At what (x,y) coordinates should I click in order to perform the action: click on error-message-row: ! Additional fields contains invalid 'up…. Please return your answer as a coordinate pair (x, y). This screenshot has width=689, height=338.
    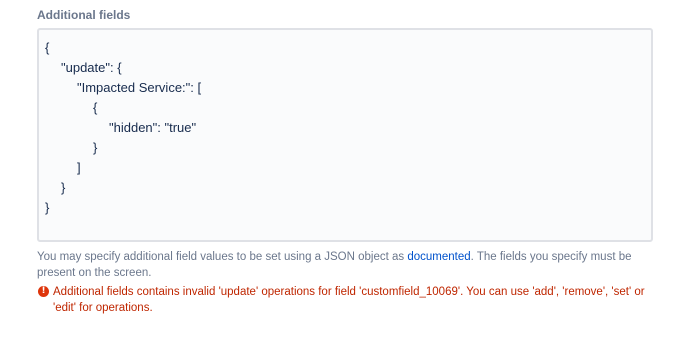
    Looking at the image, I should click on (348, 300).